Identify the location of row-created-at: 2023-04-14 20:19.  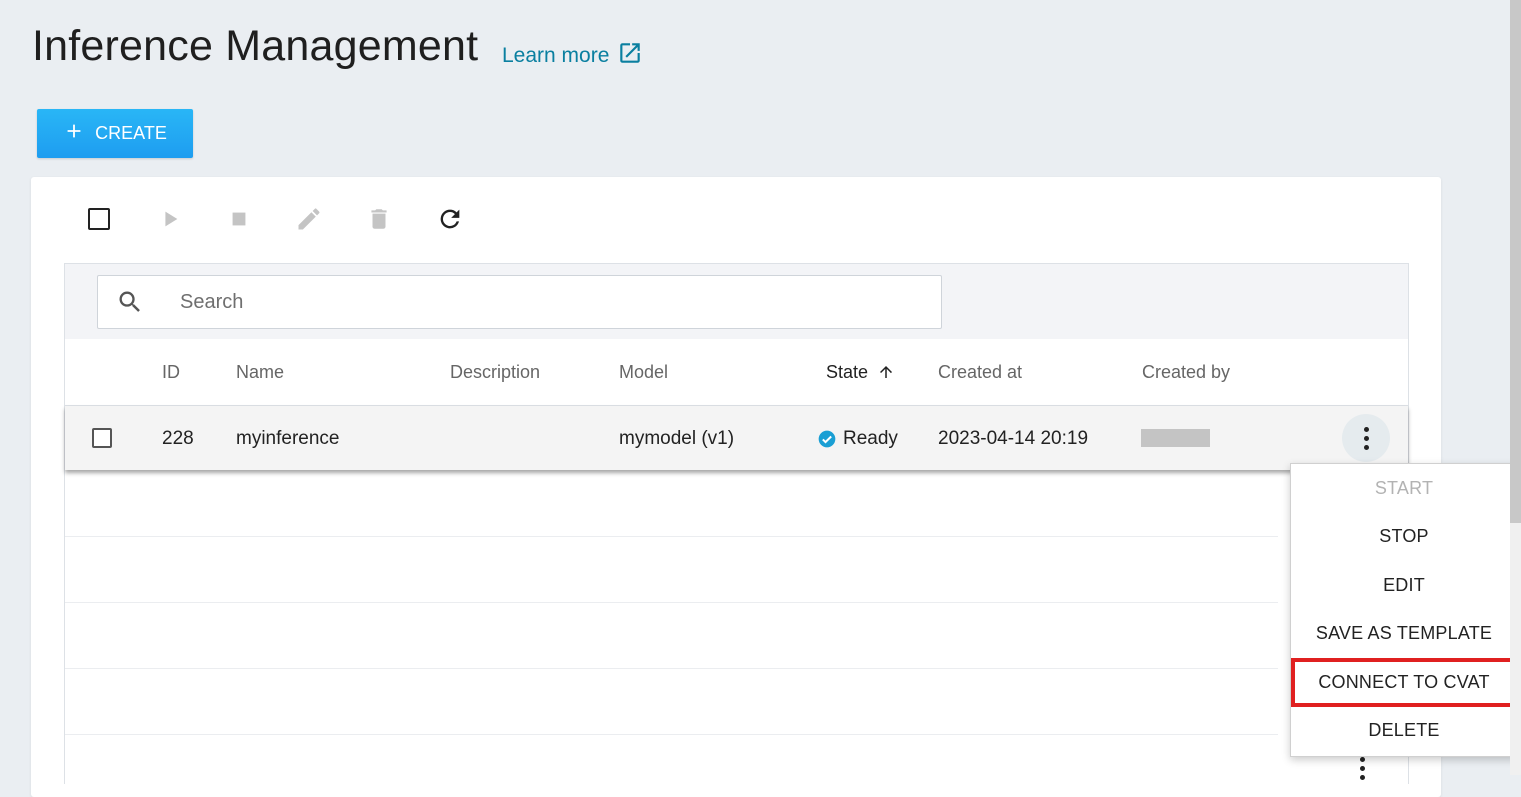
(1013, 438).